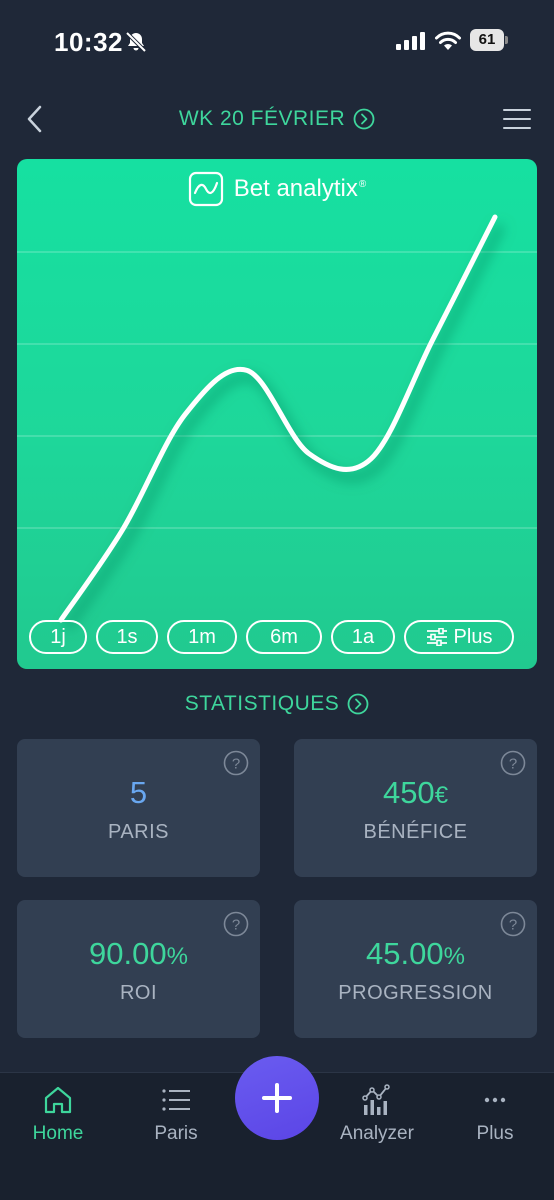 This screenshot has height=1200, width=554. What do you see at coordinates (408, 792) in the screenshot?
I see `stat-value-benefice-number: 450` at bounding box center [408, 792].